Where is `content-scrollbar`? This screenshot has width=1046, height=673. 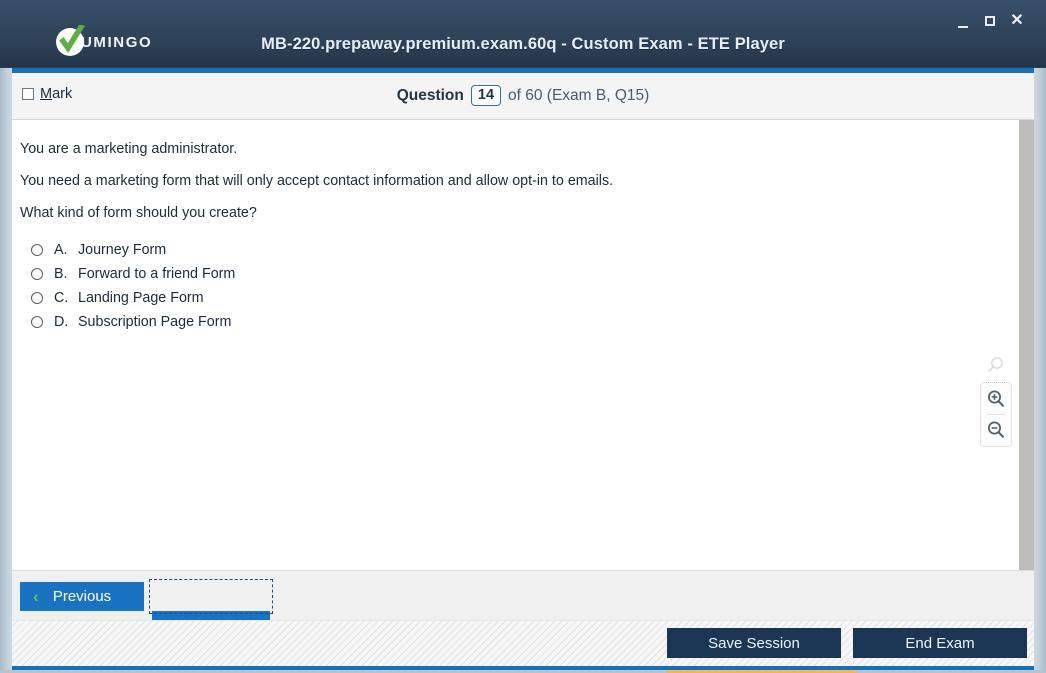 content-scrollbar is located at coordinates (1026, 345).